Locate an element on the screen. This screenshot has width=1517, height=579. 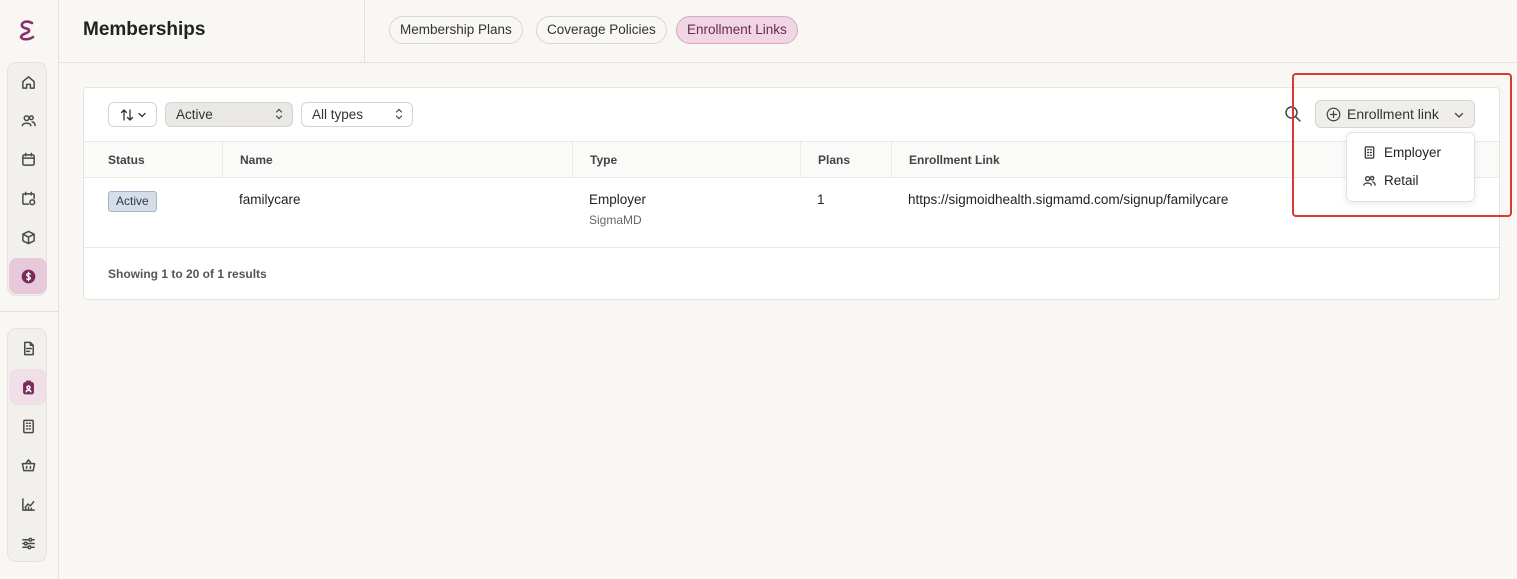
row-name: familycare is located at coordinates (270, 199).